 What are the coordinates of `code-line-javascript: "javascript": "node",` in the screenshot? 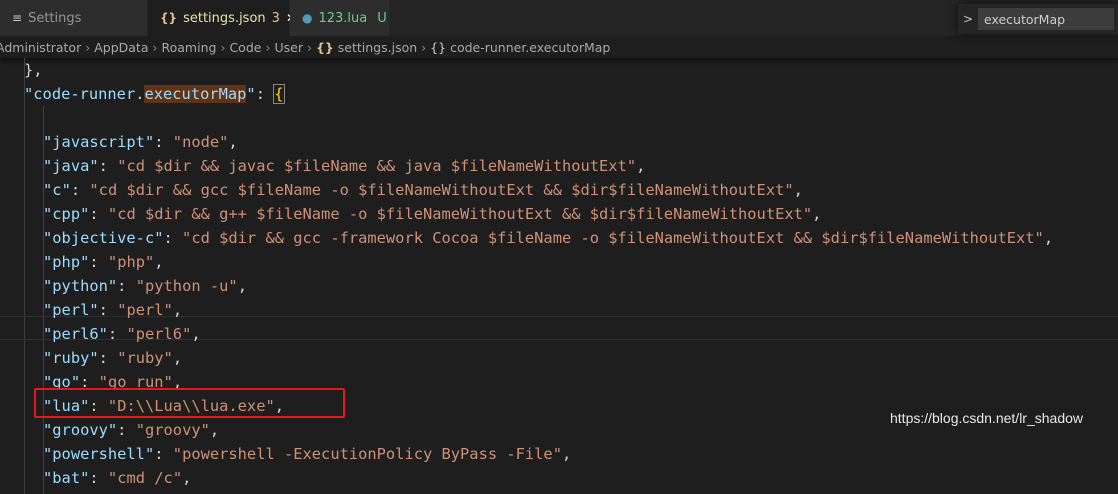 It's located at (140, 142).